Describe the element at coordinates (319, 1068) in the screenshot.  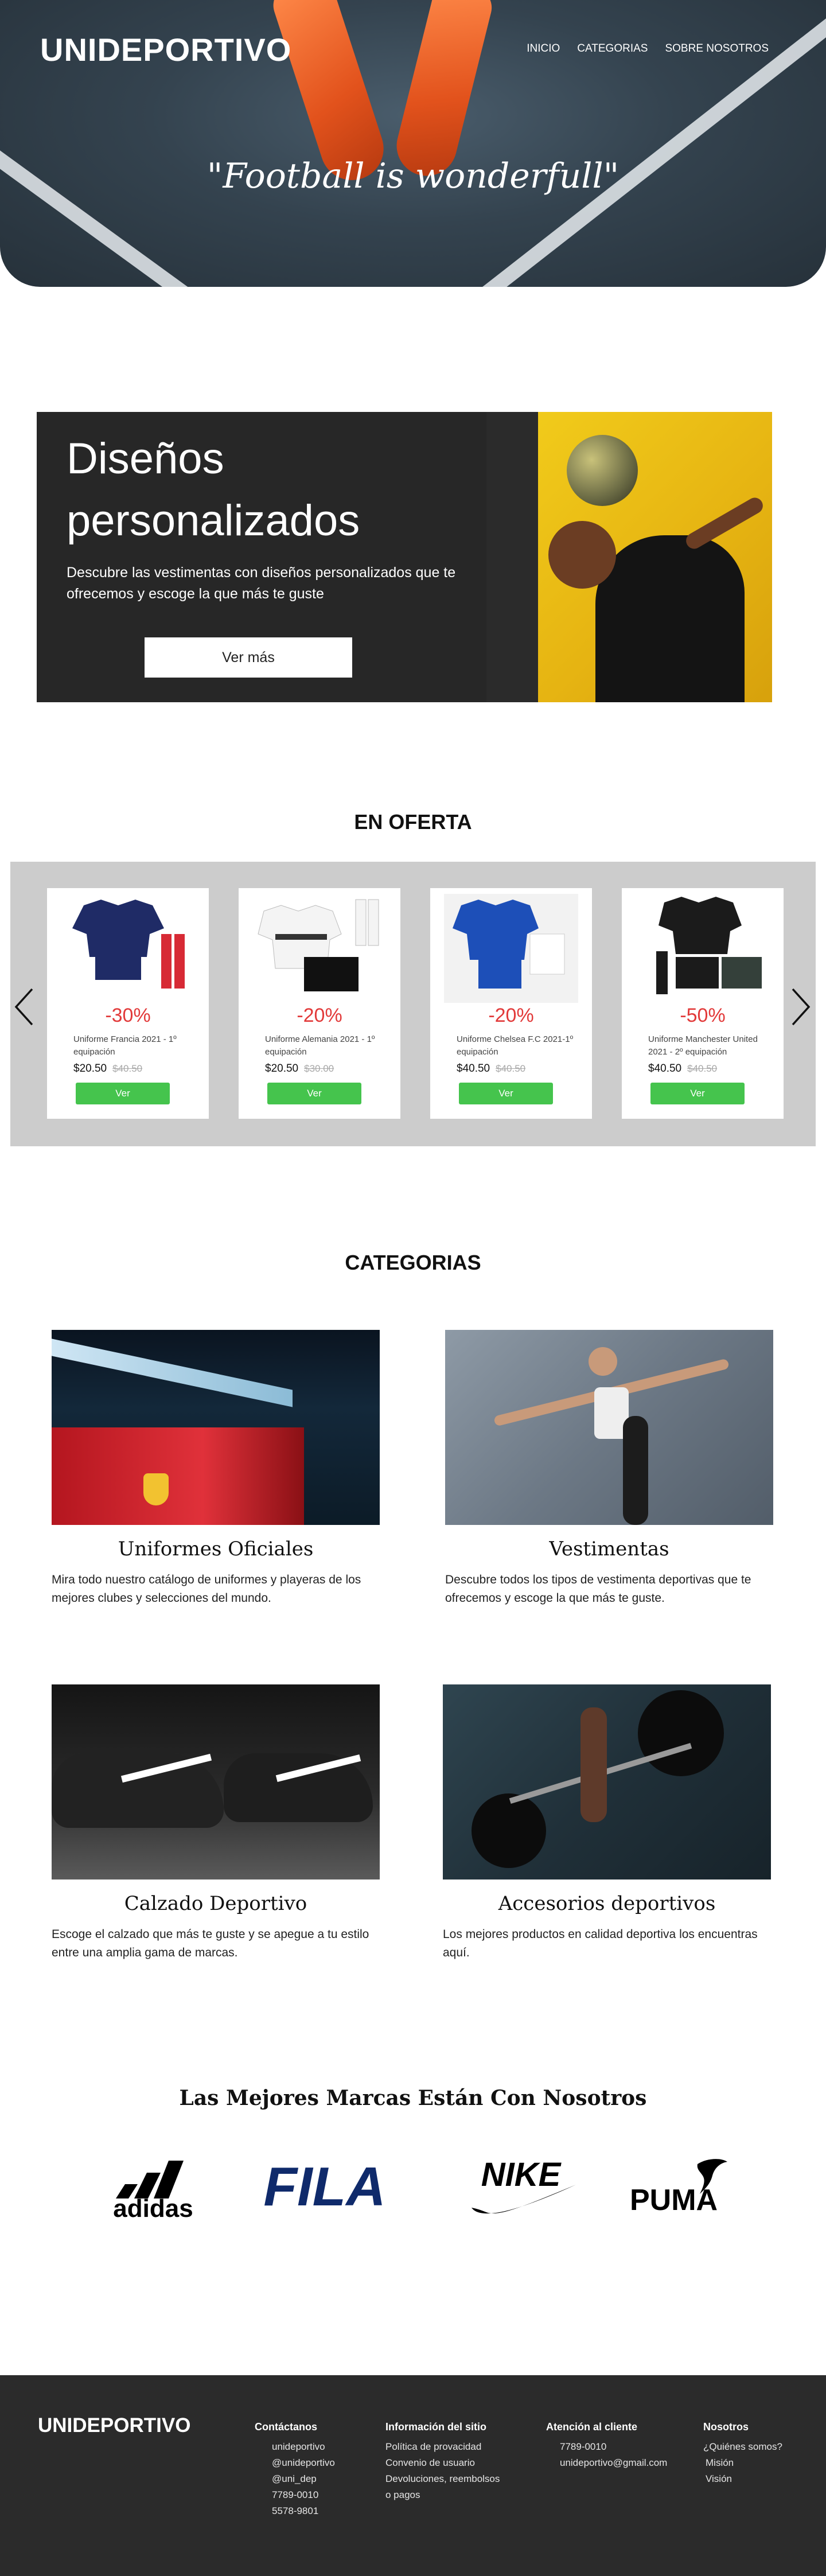
I see `old-price: $30.00` at that location.